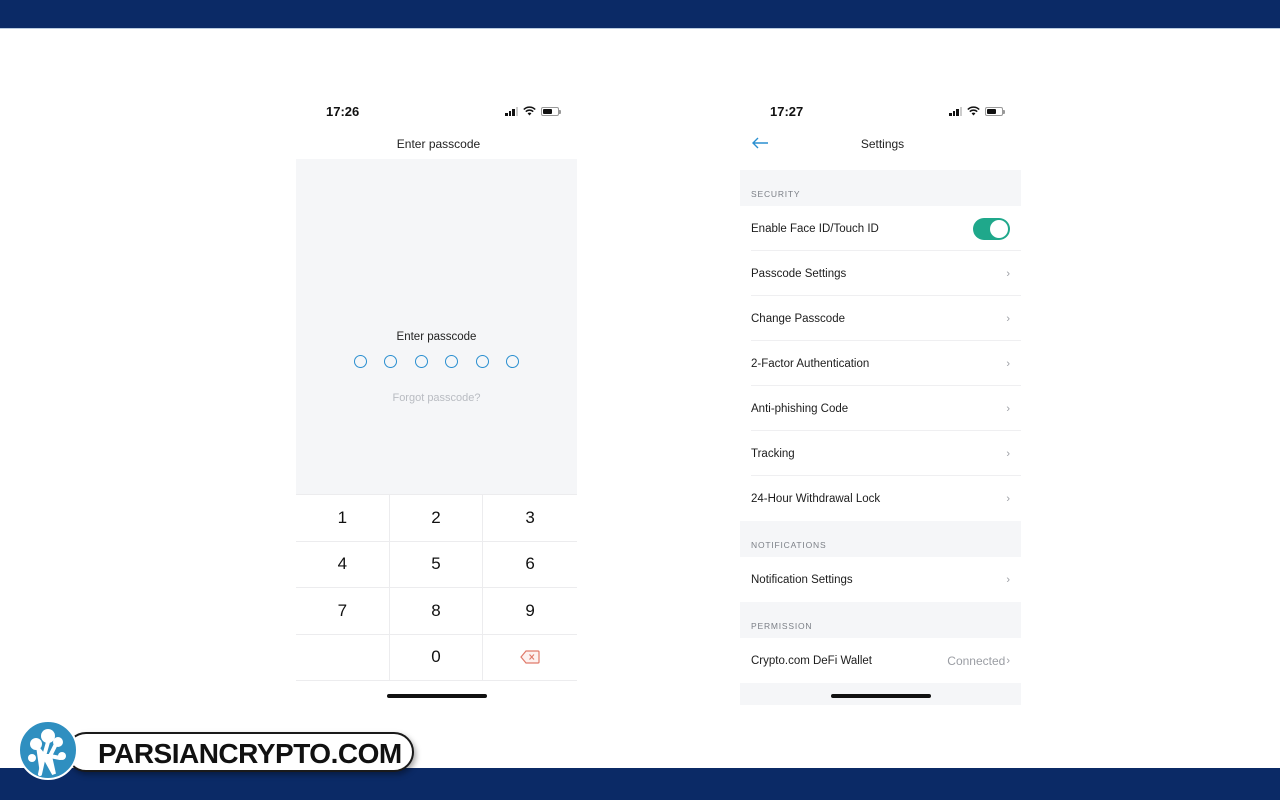 Image resolution: width=1280 pixels, height=800 pixels. Describe the element at coordinates (810, 363) in the screenshot. I see `row-label: 2-Factor Authentication` at that location.